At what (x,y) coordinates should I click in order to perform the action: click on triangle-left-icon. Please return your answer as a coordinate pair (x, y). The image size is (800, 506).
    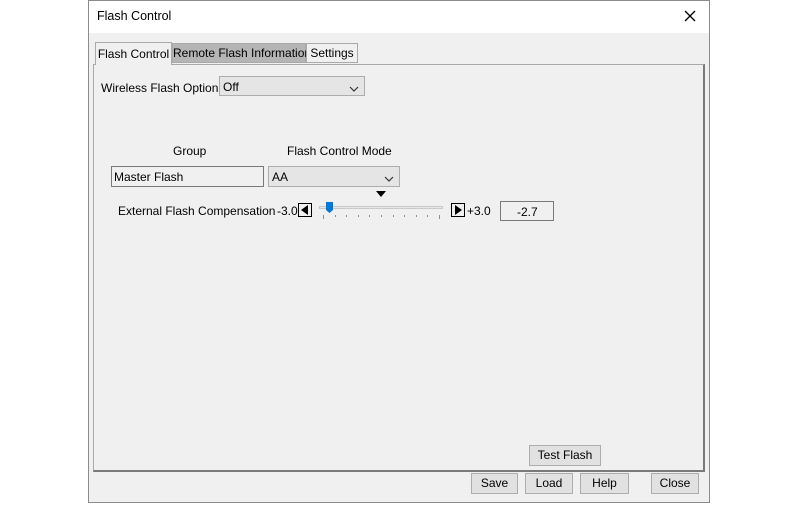
    Looking at the image, I should click on (304, 210).